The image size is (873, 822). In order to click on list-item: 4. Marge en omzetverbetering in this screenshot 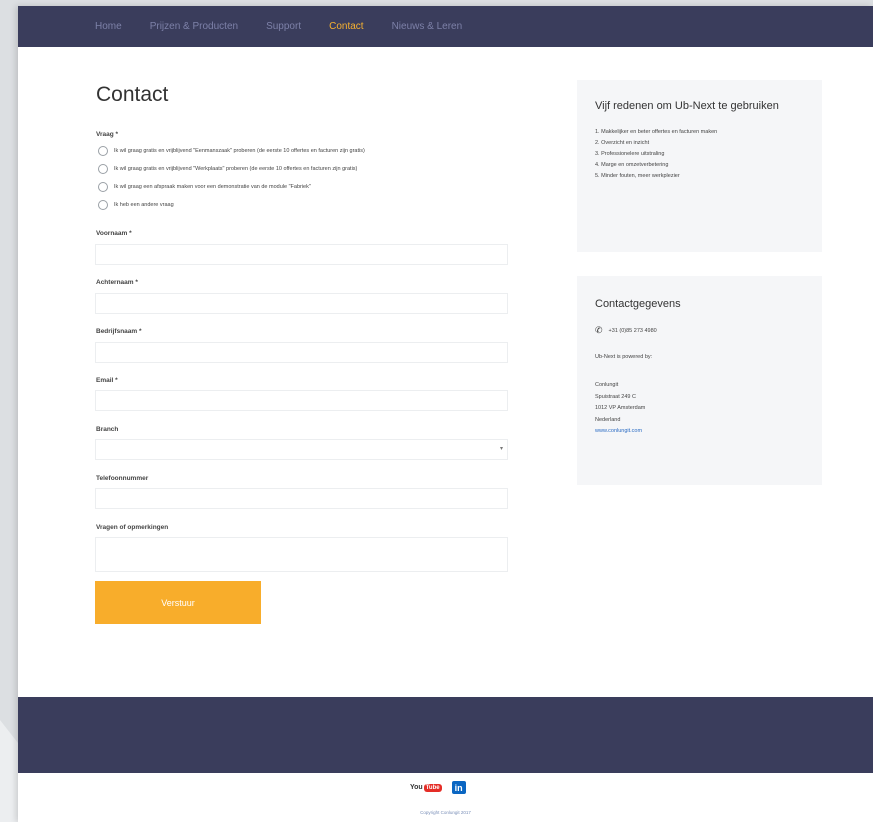, I will do `click(632, 165)`.